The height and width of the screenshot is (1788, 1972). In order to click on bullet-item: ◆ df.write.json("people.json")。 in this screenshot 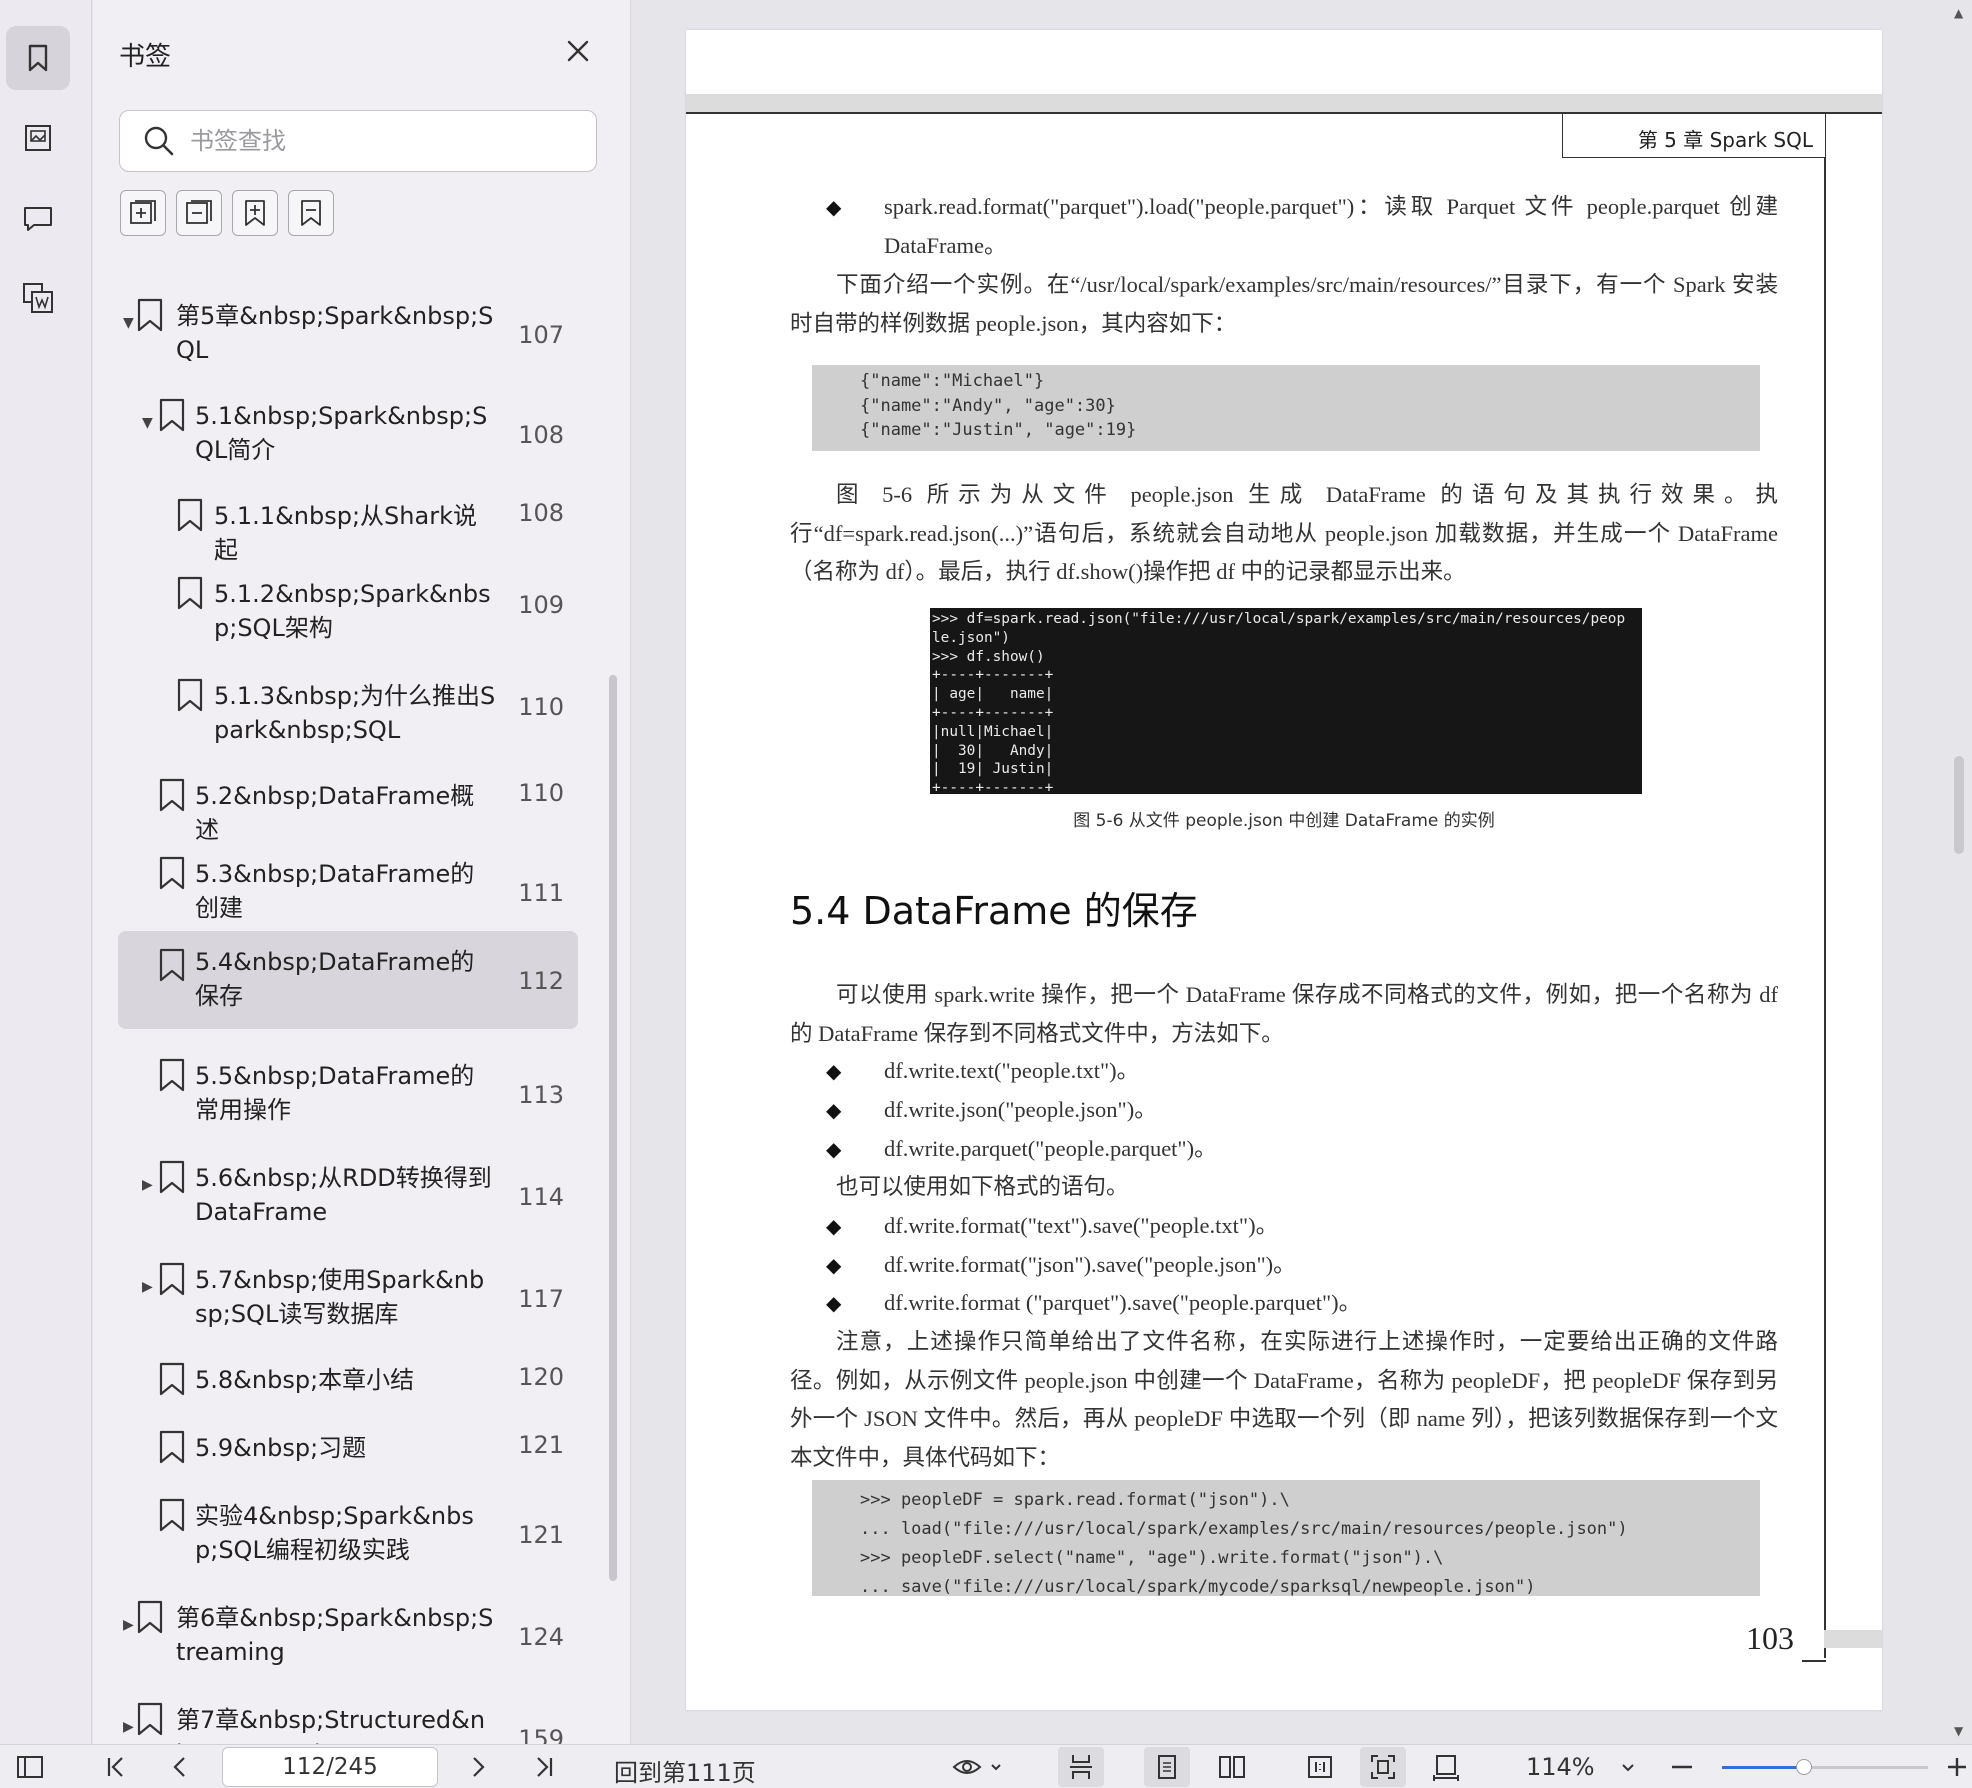, I will do `click(1284, 1111)`.